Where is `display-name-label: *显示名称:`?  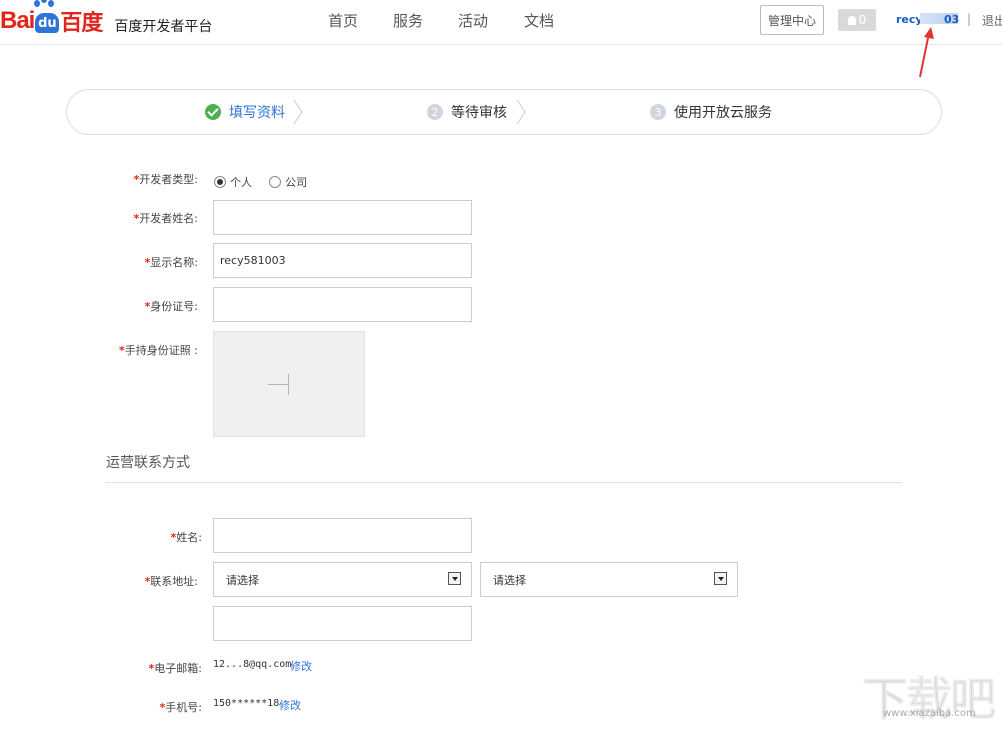
display-name-label: *显示名称: is located at coordinates (171, 262).